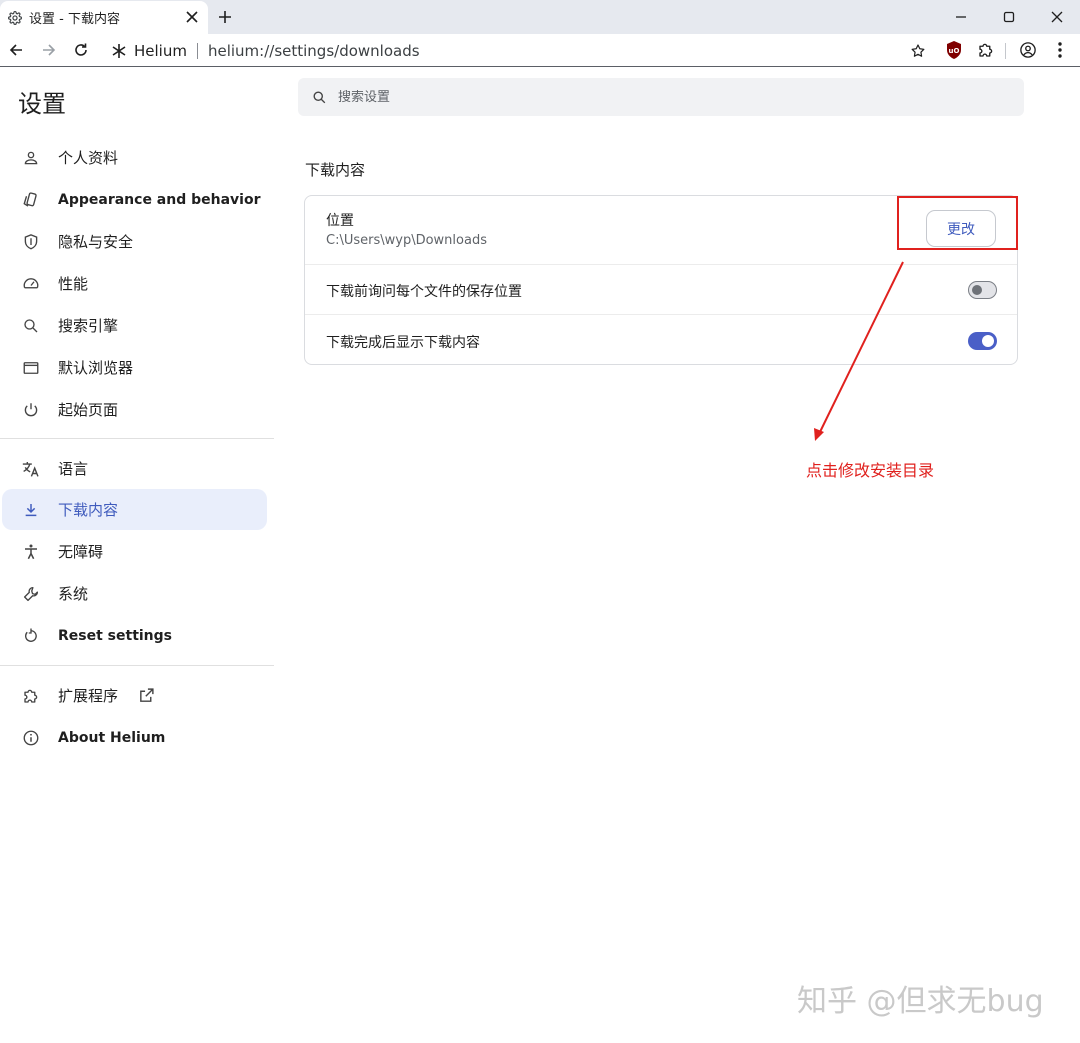 The width and height of the screenshot is (1080, 1043). I want to click on annotation-arrow, so click(859, 351).